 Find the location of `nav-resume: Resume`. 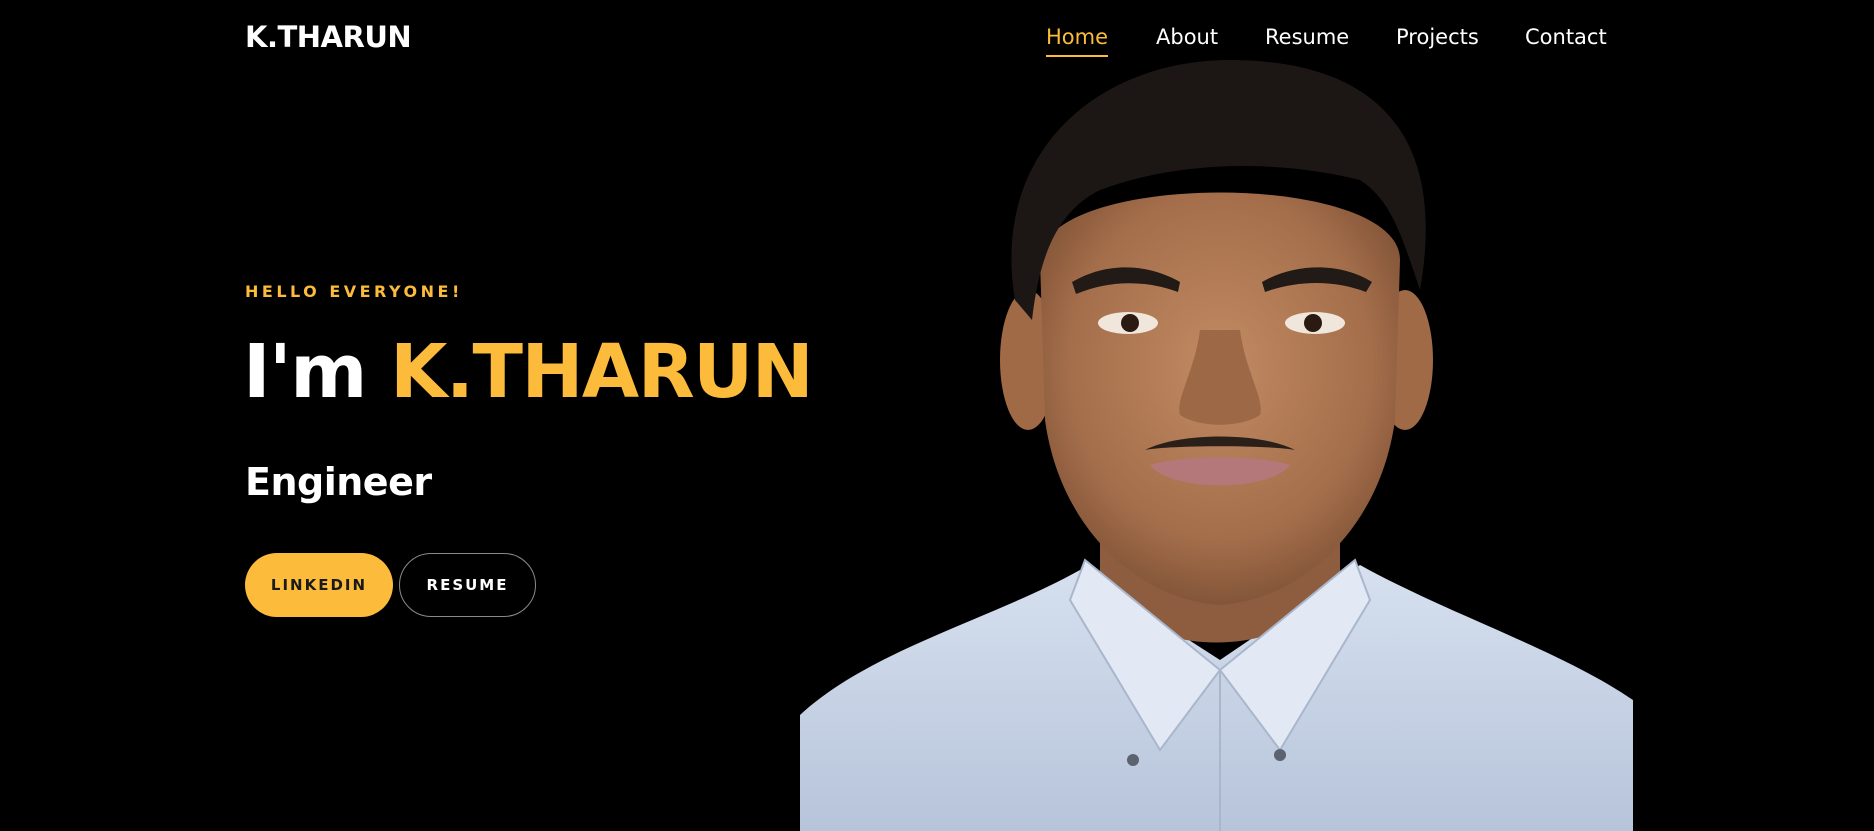

nav-resume: Resume is located at coordinates (1307, 37).